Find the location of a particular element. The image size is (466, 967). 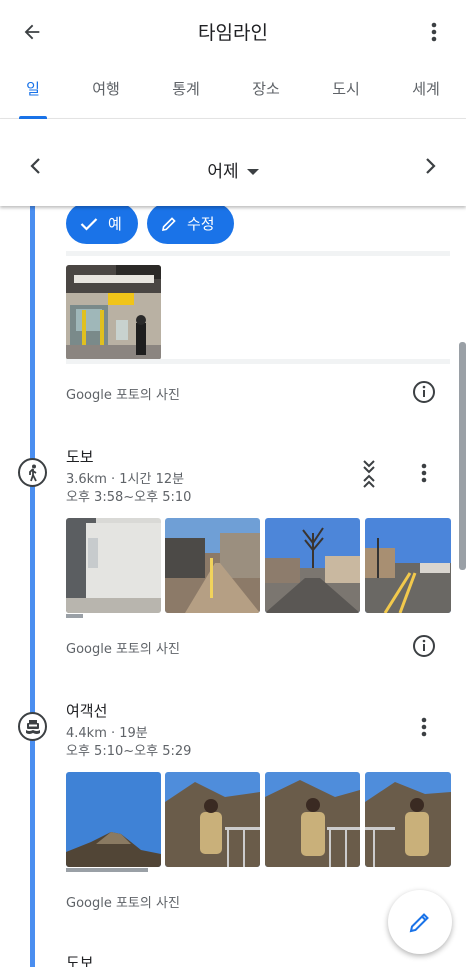

walking-icon is located at coordinates (32, 472).